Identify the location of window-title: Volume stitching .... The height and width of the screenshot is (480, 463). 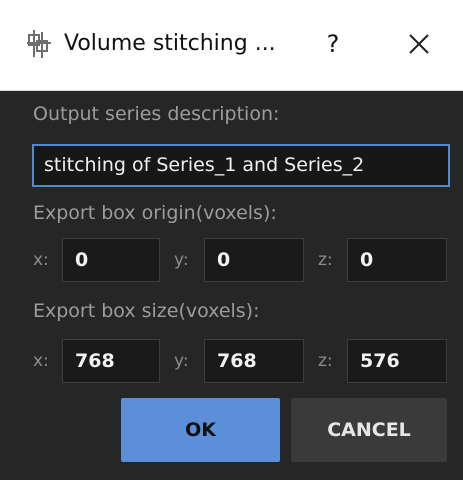
(170, 43).